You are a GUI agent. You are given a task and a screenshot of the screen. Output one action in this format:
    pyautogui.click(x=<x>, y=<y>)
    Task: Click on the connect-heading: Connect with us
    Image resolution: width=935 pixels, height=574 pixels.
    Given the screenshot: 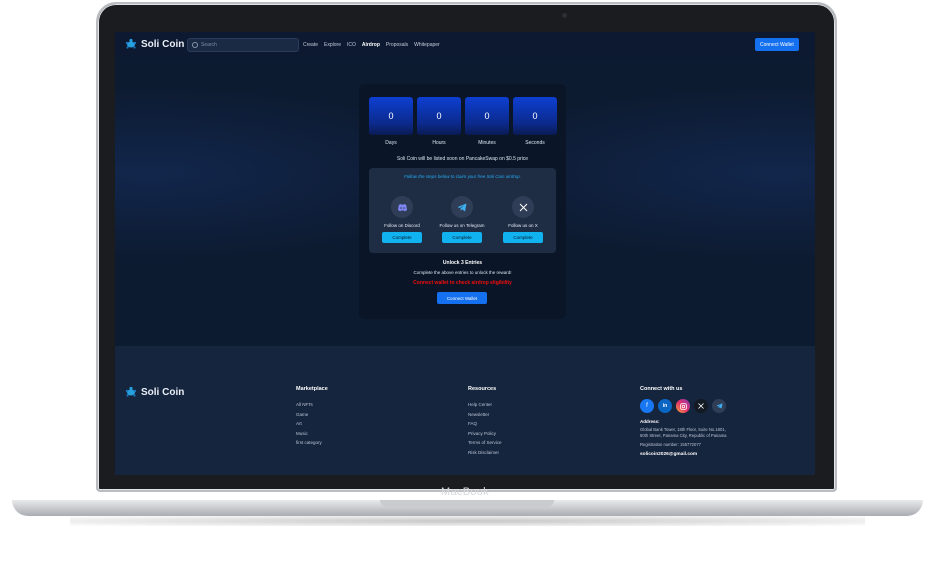 What is the action you would take?
    pyautogui.click(x=661, y=389)
    